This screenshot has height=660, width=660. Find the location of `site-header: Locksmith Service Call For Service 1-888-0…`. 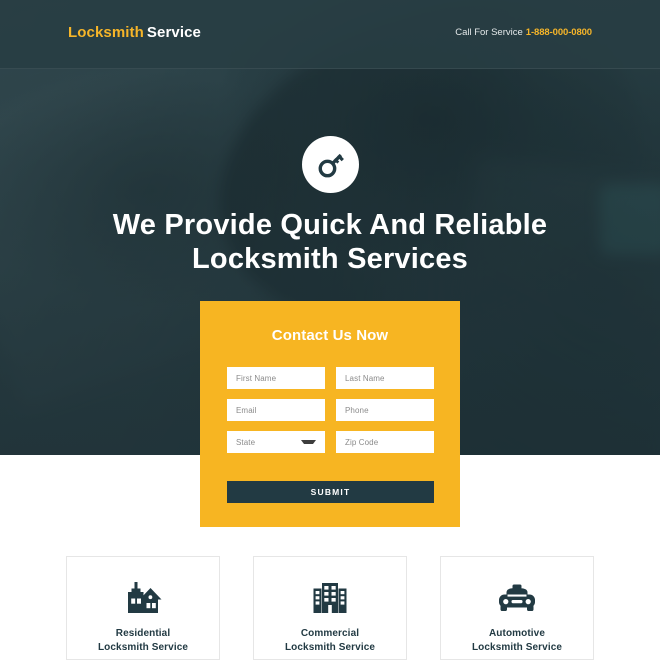

site-header: Locksmith Service Call For Service 1-888-0… is located at coordinates (330, 34).